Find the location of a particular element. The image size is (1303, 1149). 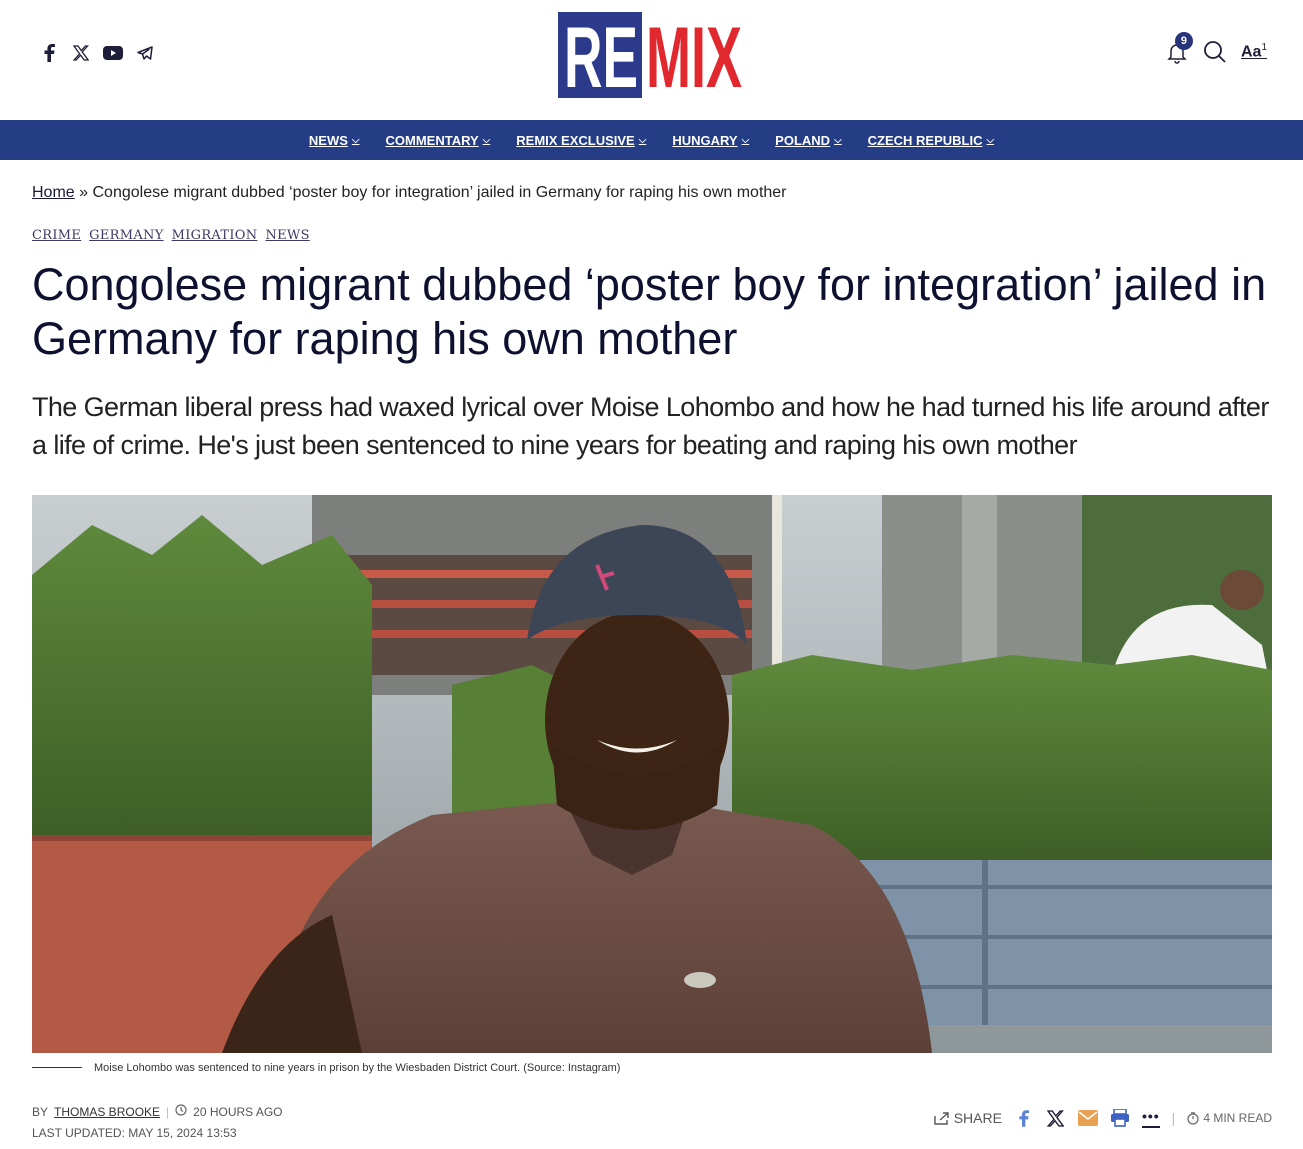

nav-label: COMMENTARY is located at coordinates (432, 140).